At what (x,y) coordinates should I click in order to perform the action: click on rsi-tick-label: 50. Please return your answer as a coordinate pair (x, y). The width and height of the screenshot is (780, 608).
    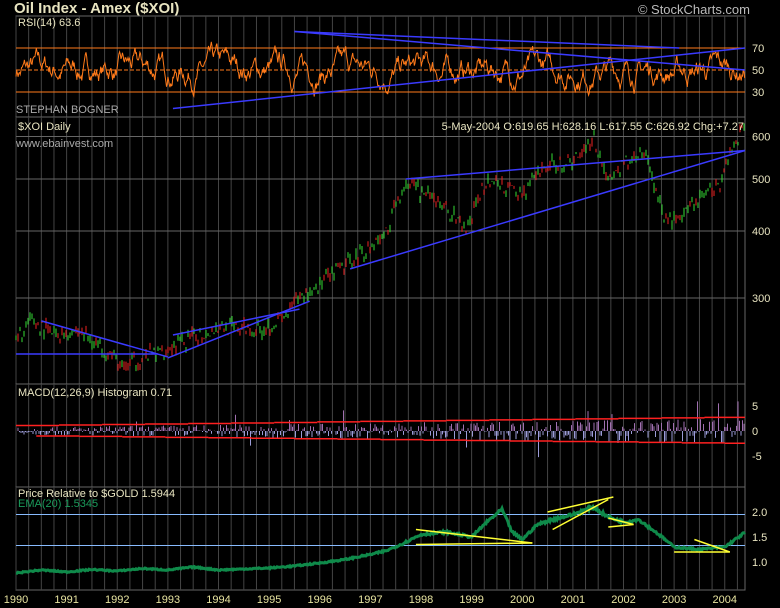
    Looking at the image, I should click on (758, 71).